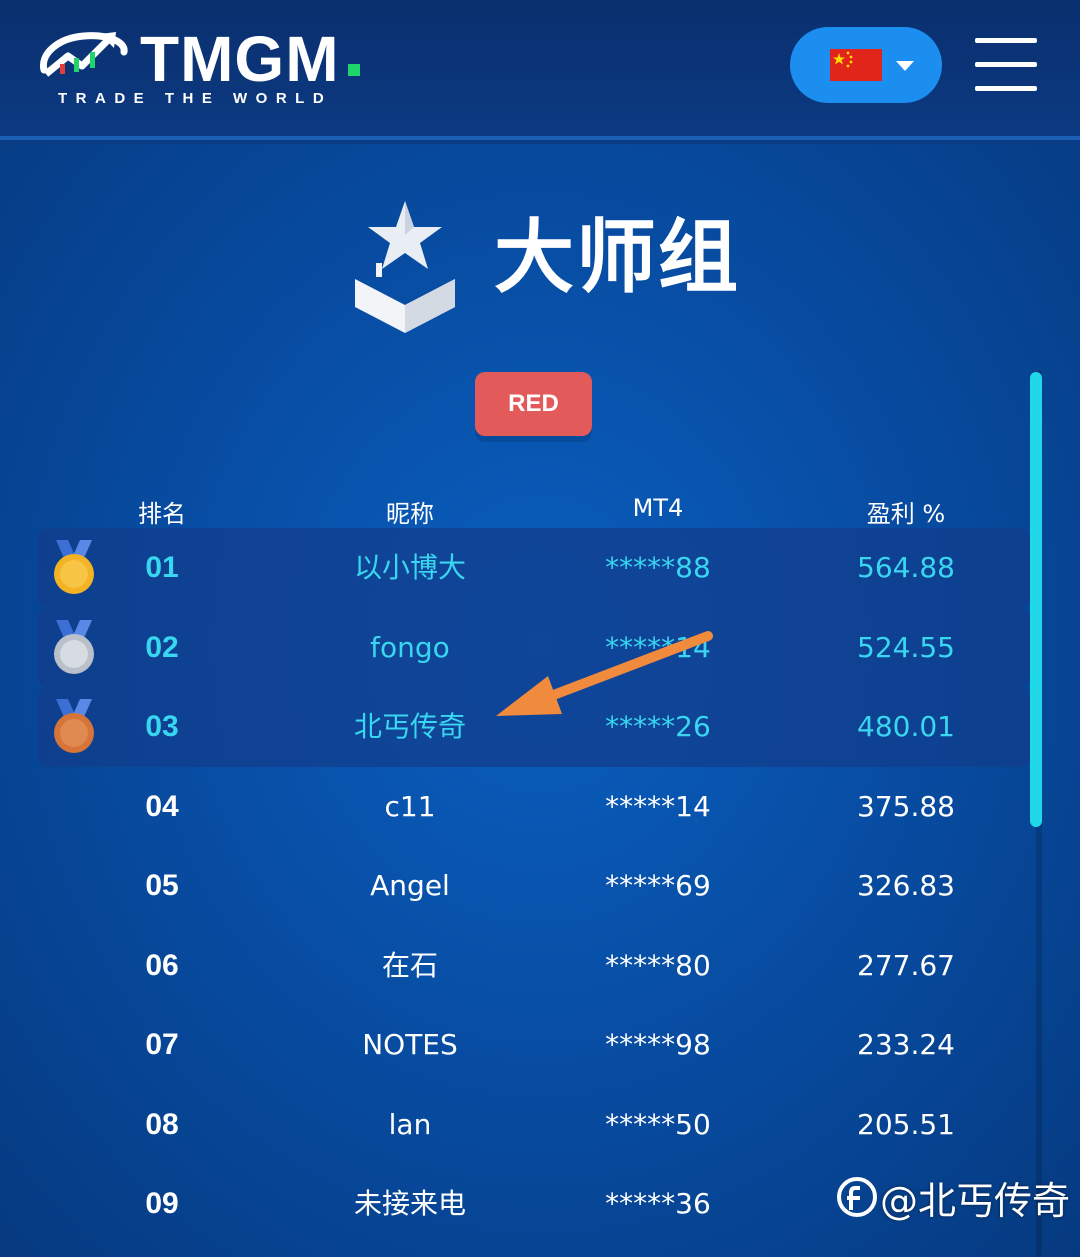 This screenshot has height=1257, width=1080. I want to click on language-selector-button, so click(866, 65).